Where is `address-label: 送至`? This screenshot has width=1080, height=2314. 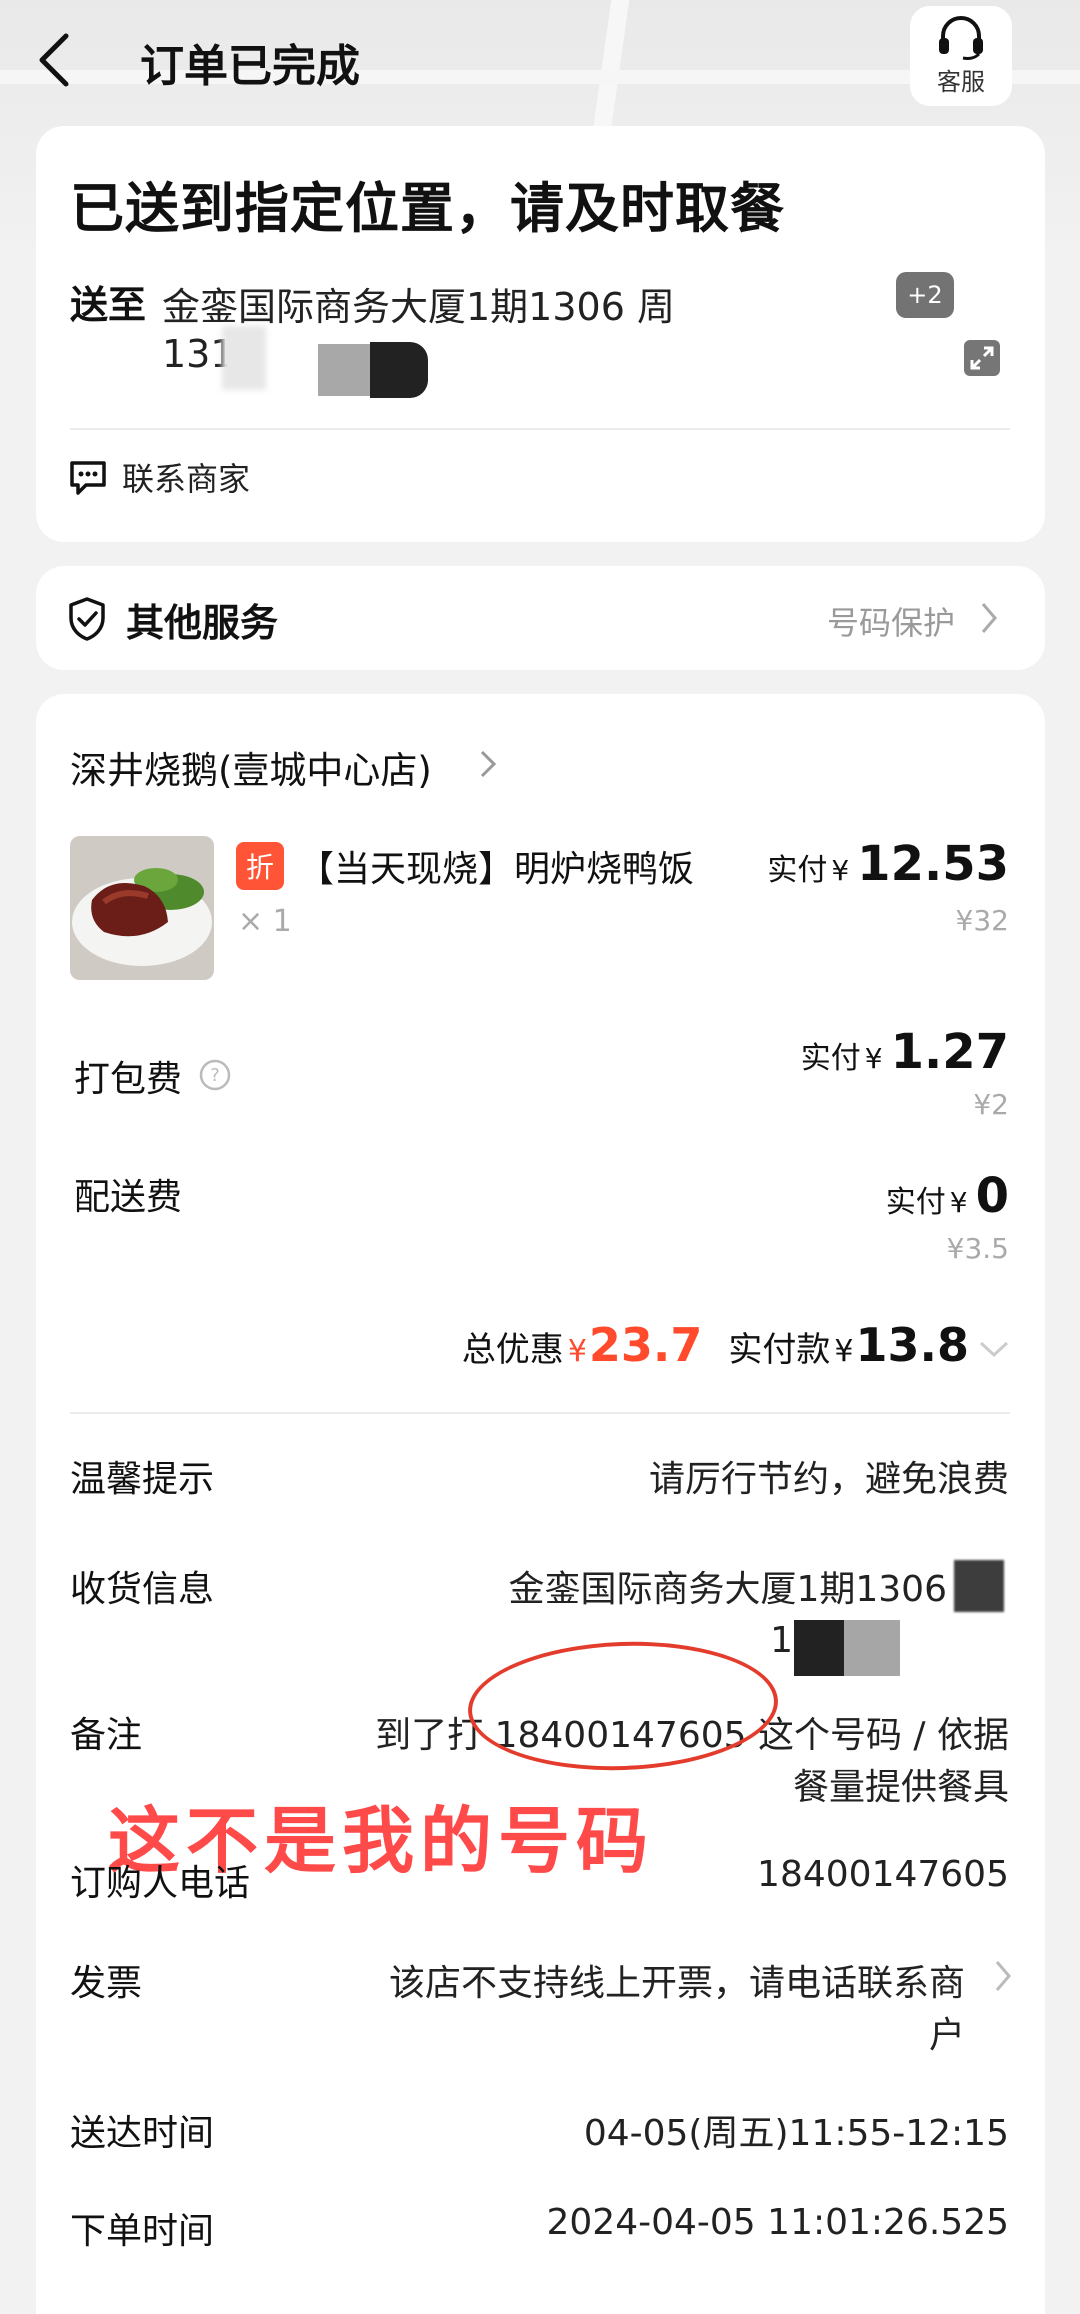 address-label: 送至 is located at coordinates (108, 305).